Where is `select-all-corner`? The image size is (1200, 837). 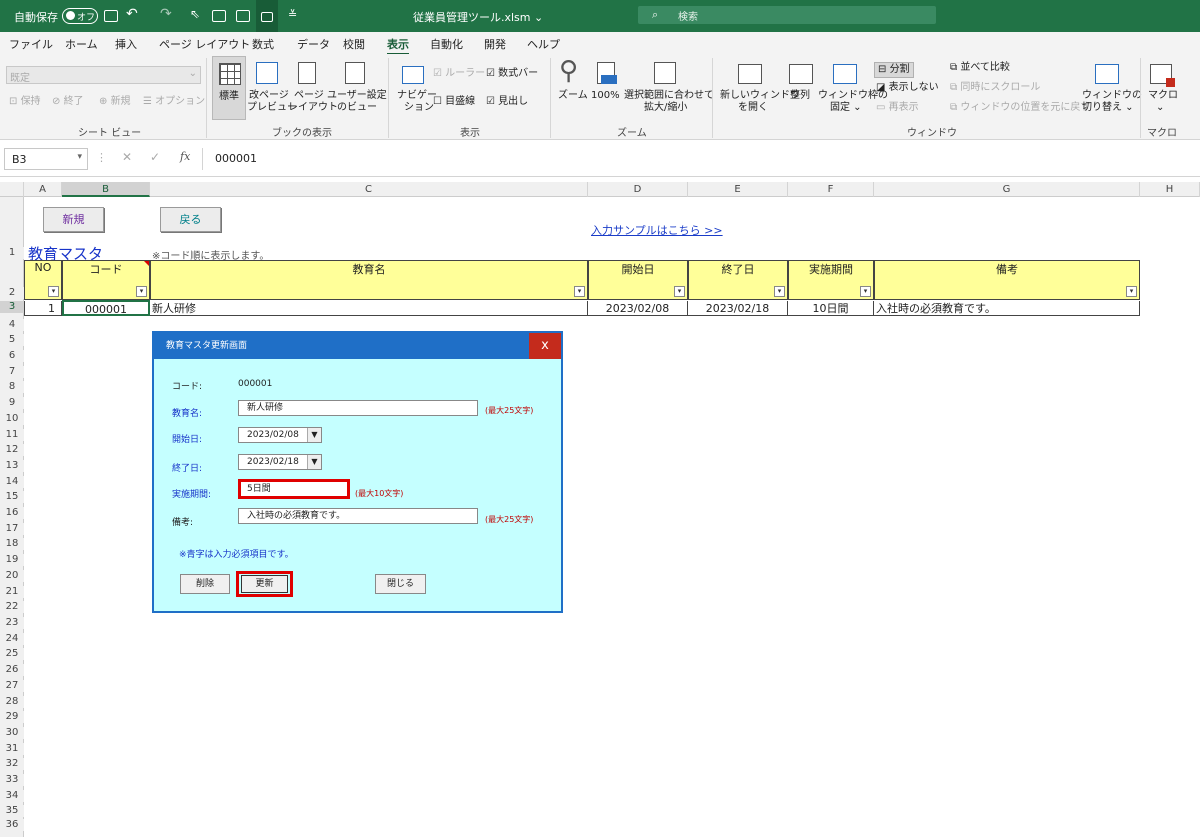 select-all-corner is located at coordinates (12, 189).